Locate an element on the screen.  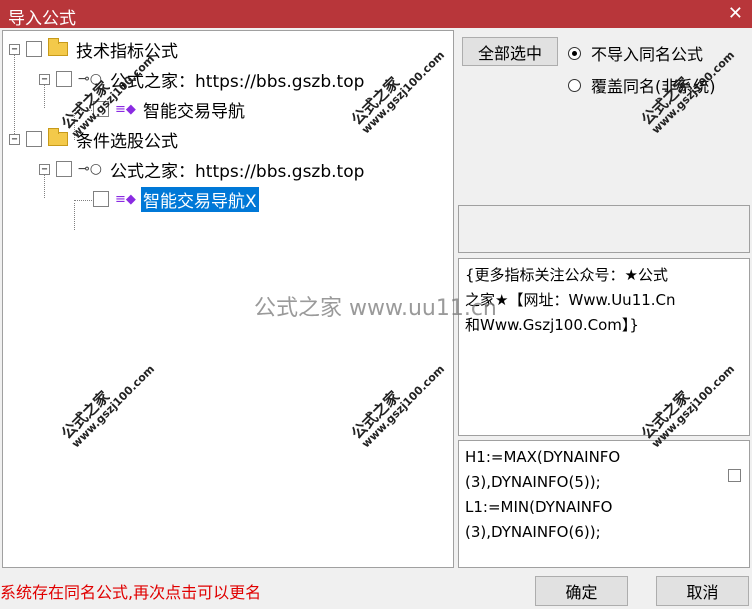
radio-label: 不导入同名公式 is located at coordinates (647, 54).